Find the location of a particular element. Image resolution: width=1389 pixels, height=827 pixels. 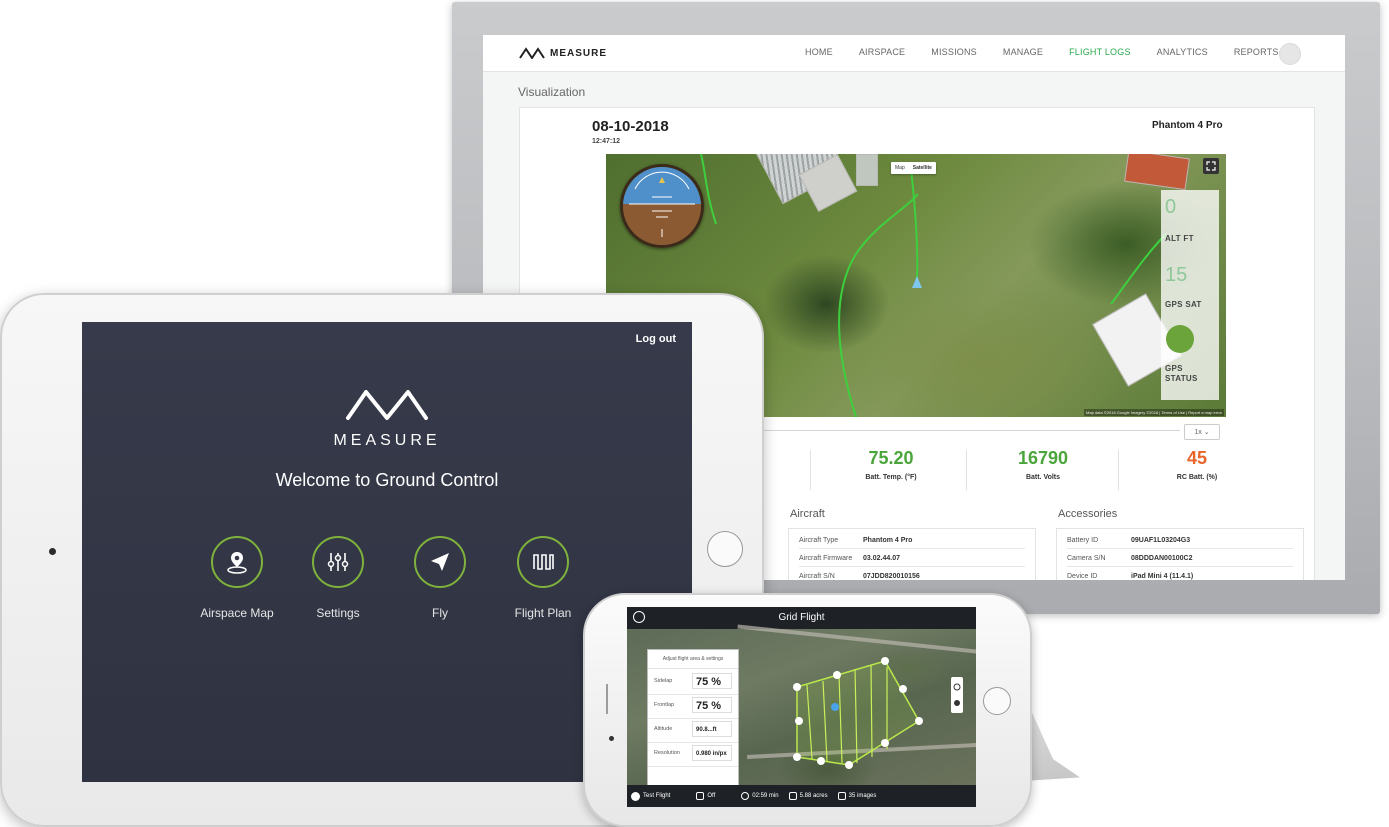

altitude-label: ALT FT is located at coordinates (1179, 238).